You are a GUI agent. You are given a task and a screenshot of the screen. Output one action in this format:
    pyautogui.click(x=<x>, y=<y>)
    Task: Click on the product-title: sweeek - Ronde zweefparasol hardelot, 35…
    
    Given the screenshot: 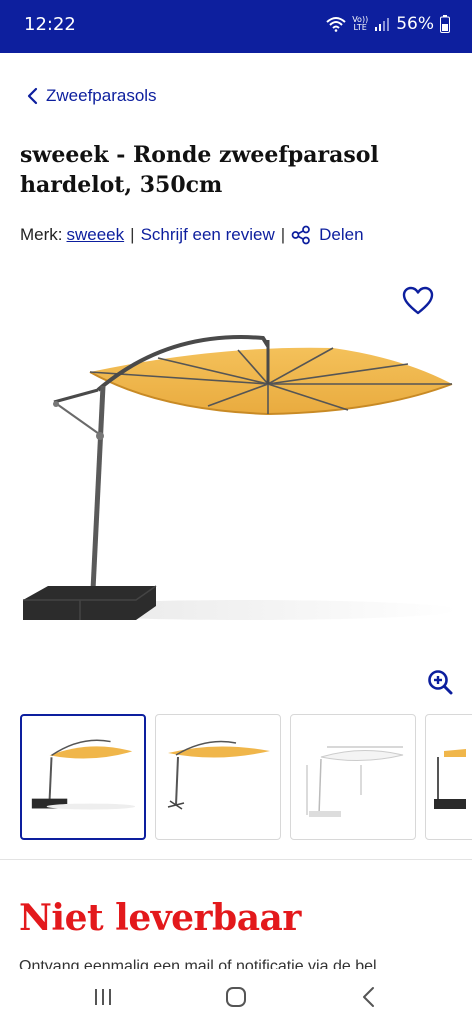 What is the action you would take?
    pyautogui.click(x=199, y=170)
    